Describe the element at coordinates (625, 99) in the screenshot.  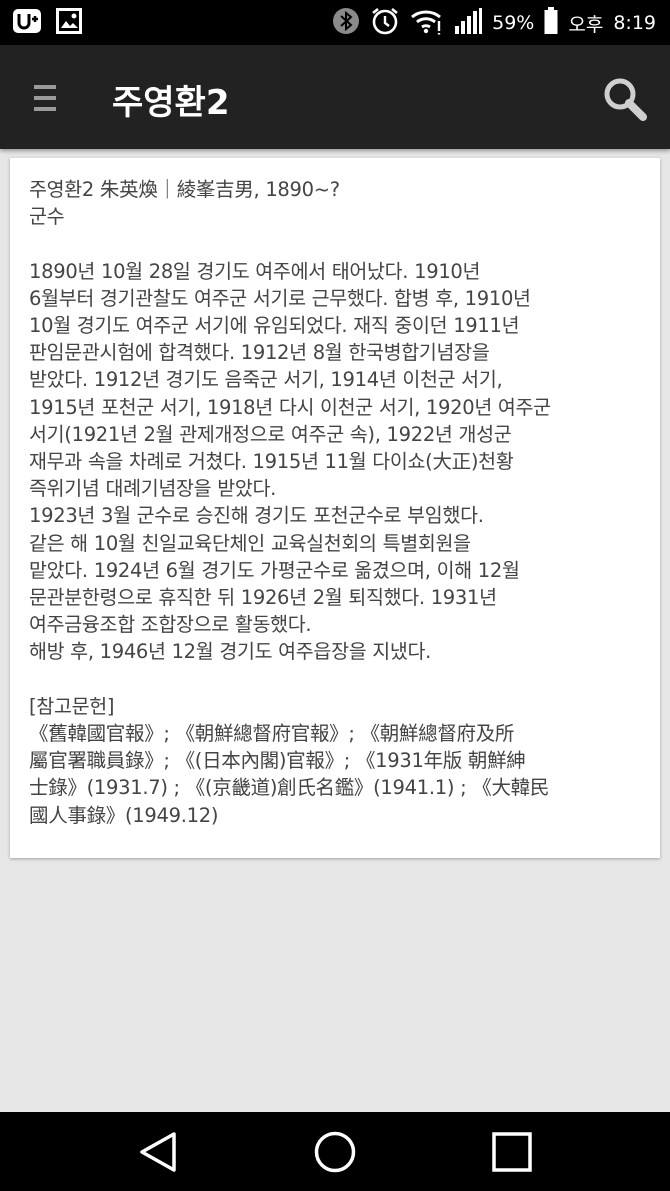
I see `search-icon` at that location.